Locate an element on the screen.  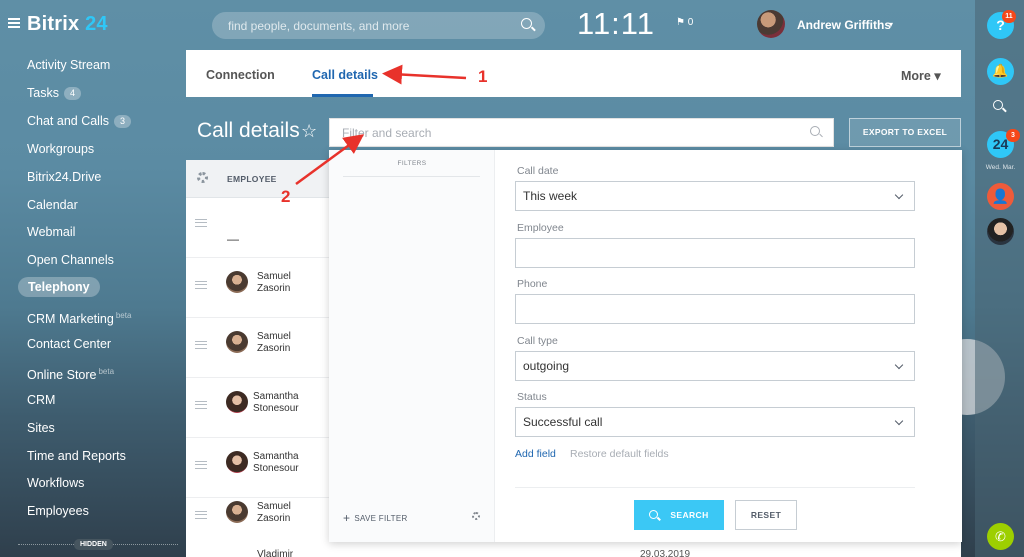
menu-item-crm-marketing: CRM Marketing beta is located at coordinates (79, 316).